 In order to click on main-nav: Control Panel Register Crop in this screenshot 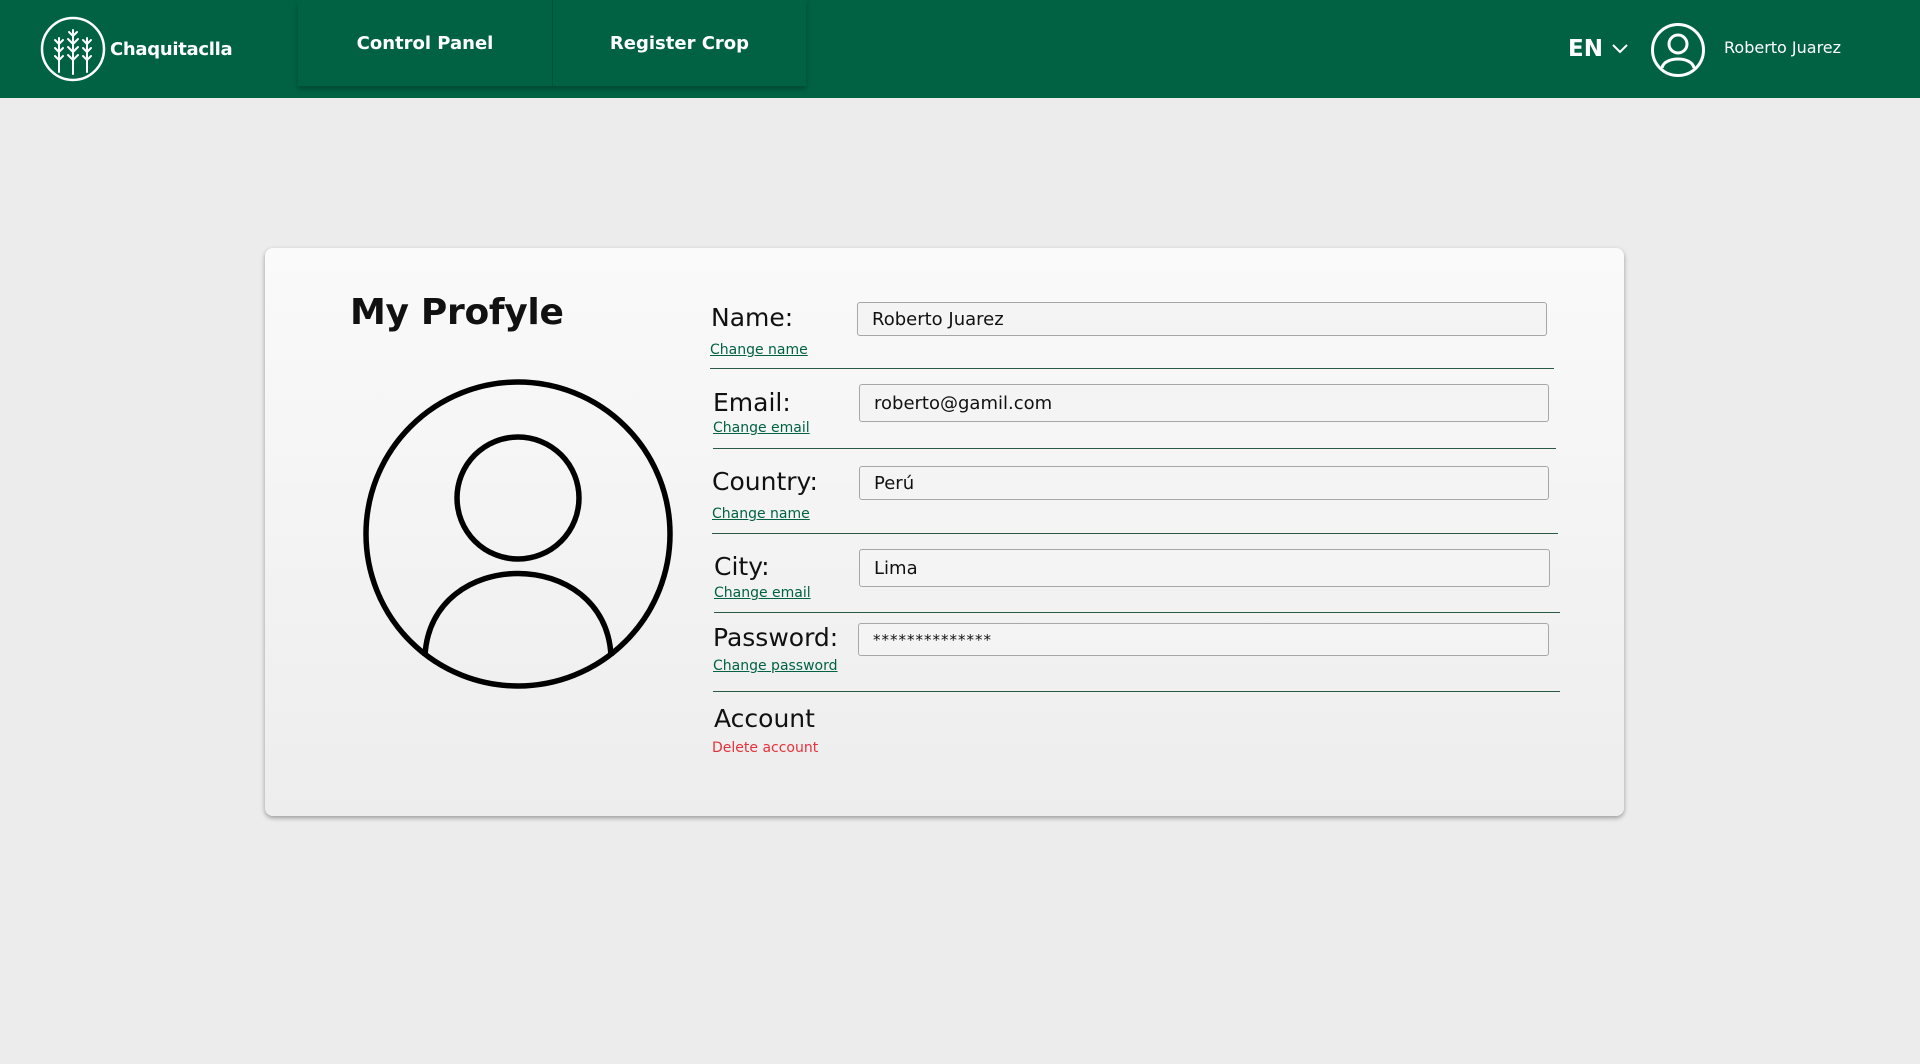, I will do `click(552, 43)`.